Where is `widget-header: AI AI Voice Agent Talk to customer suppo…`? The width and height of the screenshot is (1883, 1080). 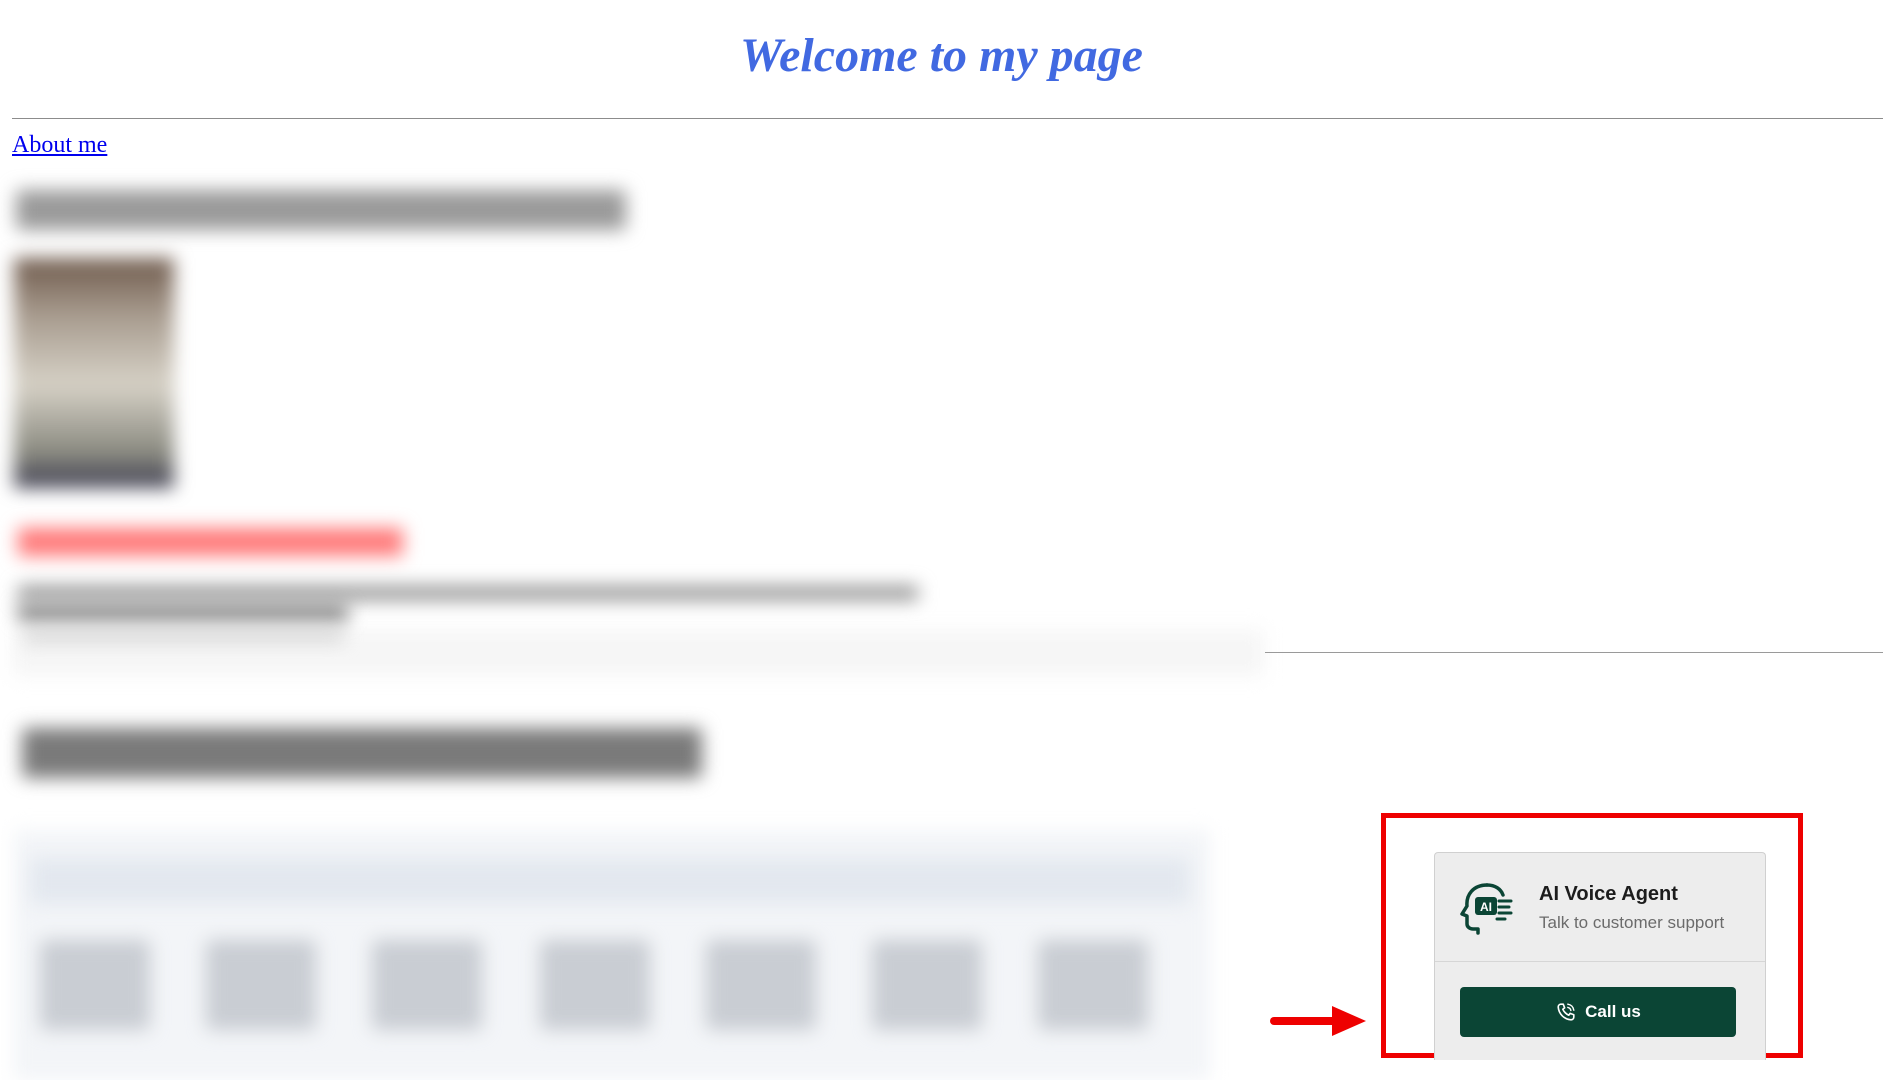 widget-header: AI AI Voice Agent Talk to customer suppo… is located at coordinates (1600, 907).